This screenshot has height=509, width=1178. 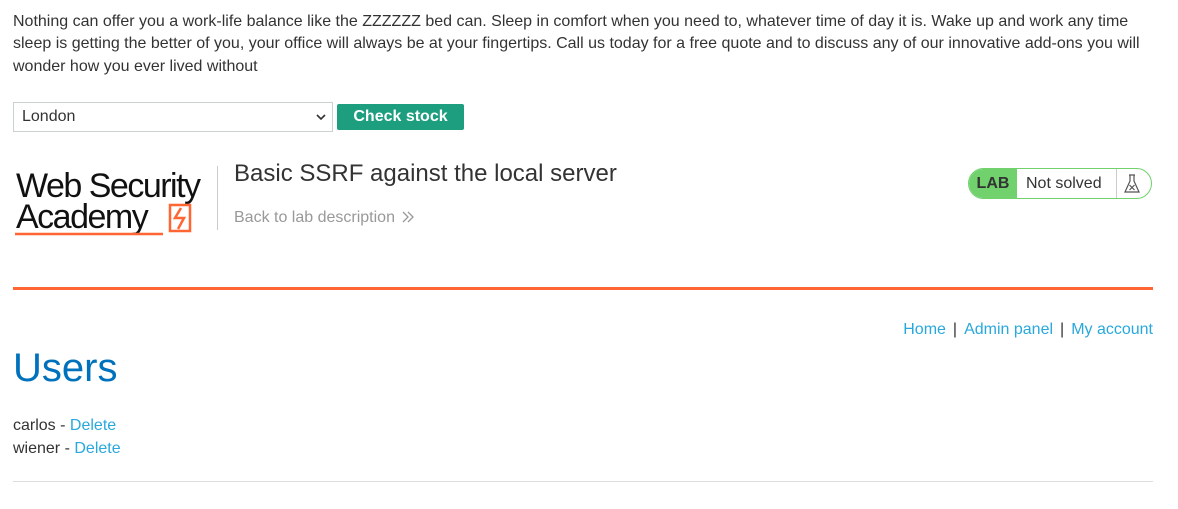 What do you see at coordinates (49, 116) in the screenshot?
I see `store-select-value: London` at bounding box center [49, 116].